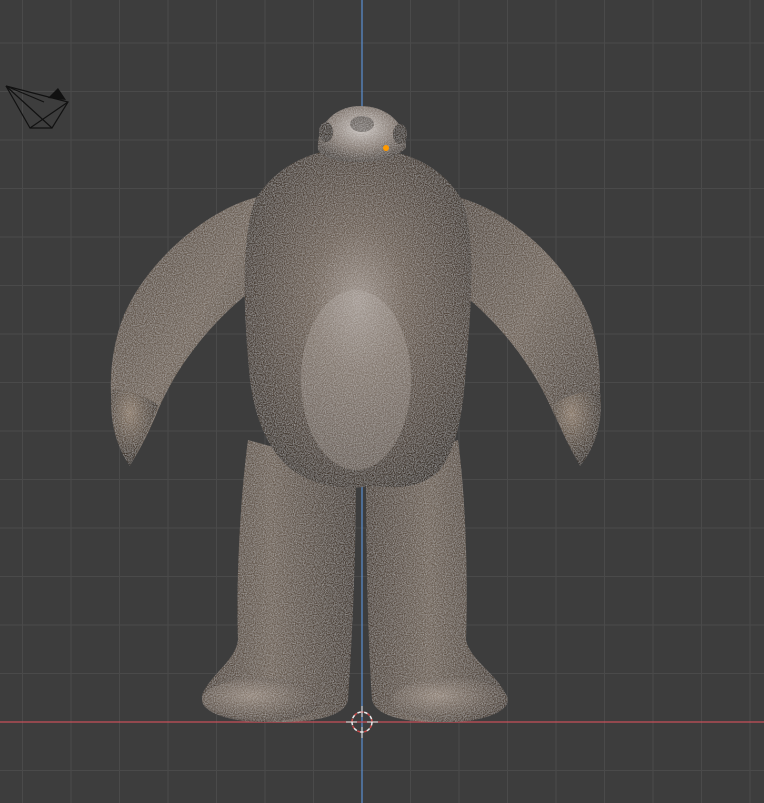  I want to click on origin-point-icon, so click(386, 148).